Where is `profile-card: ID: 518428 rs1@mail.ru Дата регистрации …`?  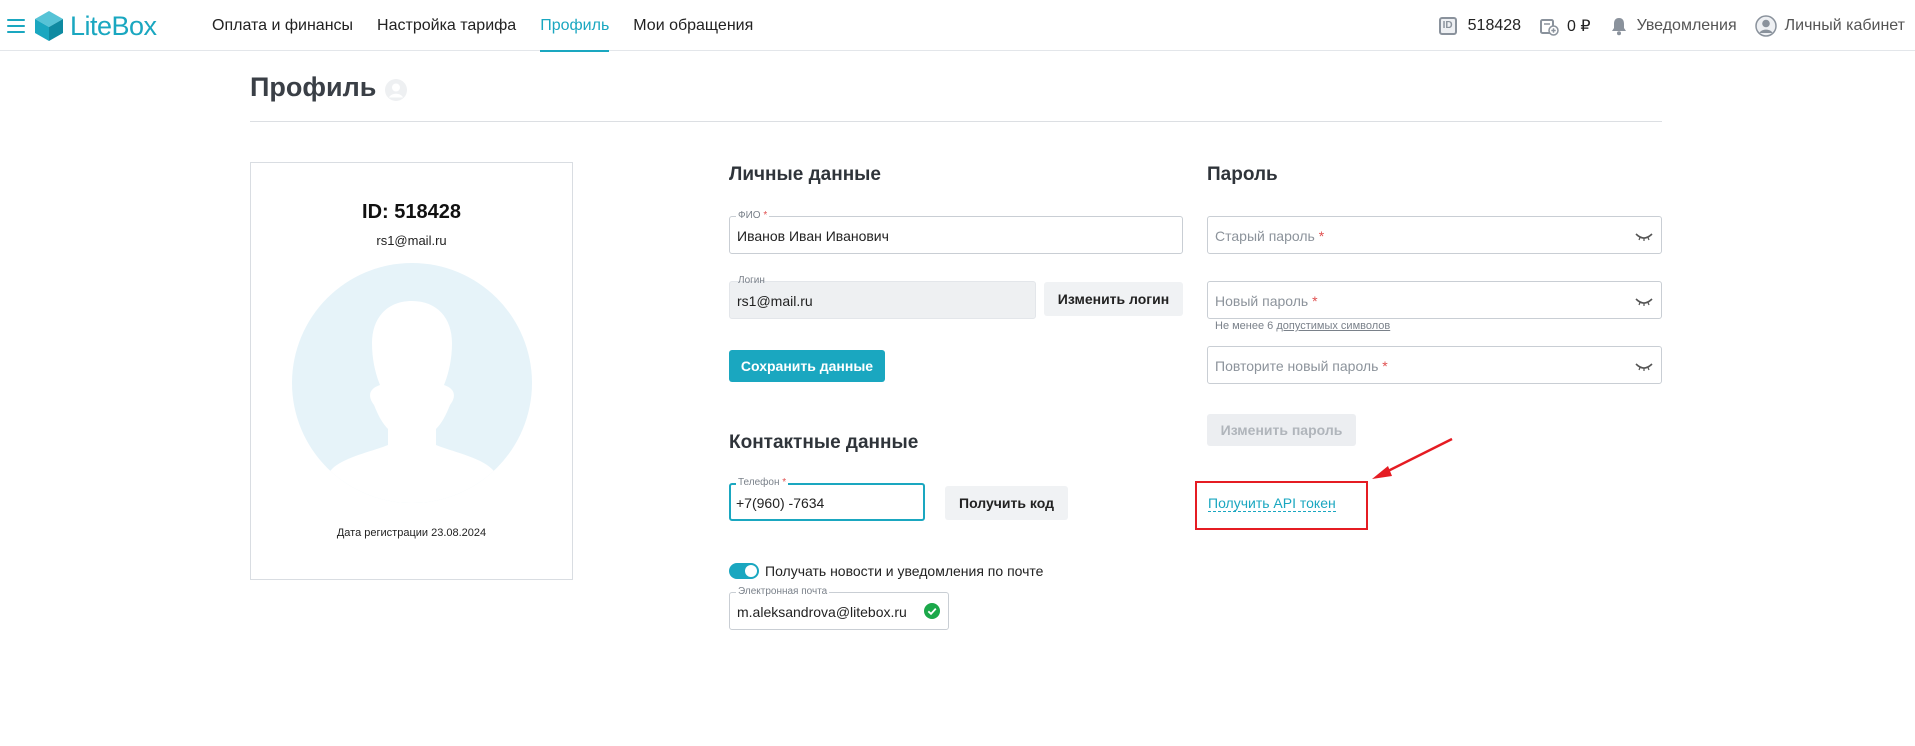
profile-card: ID: 518428 rs1@mail.ru Дата регистрации … is located at coordinates (411, 371).